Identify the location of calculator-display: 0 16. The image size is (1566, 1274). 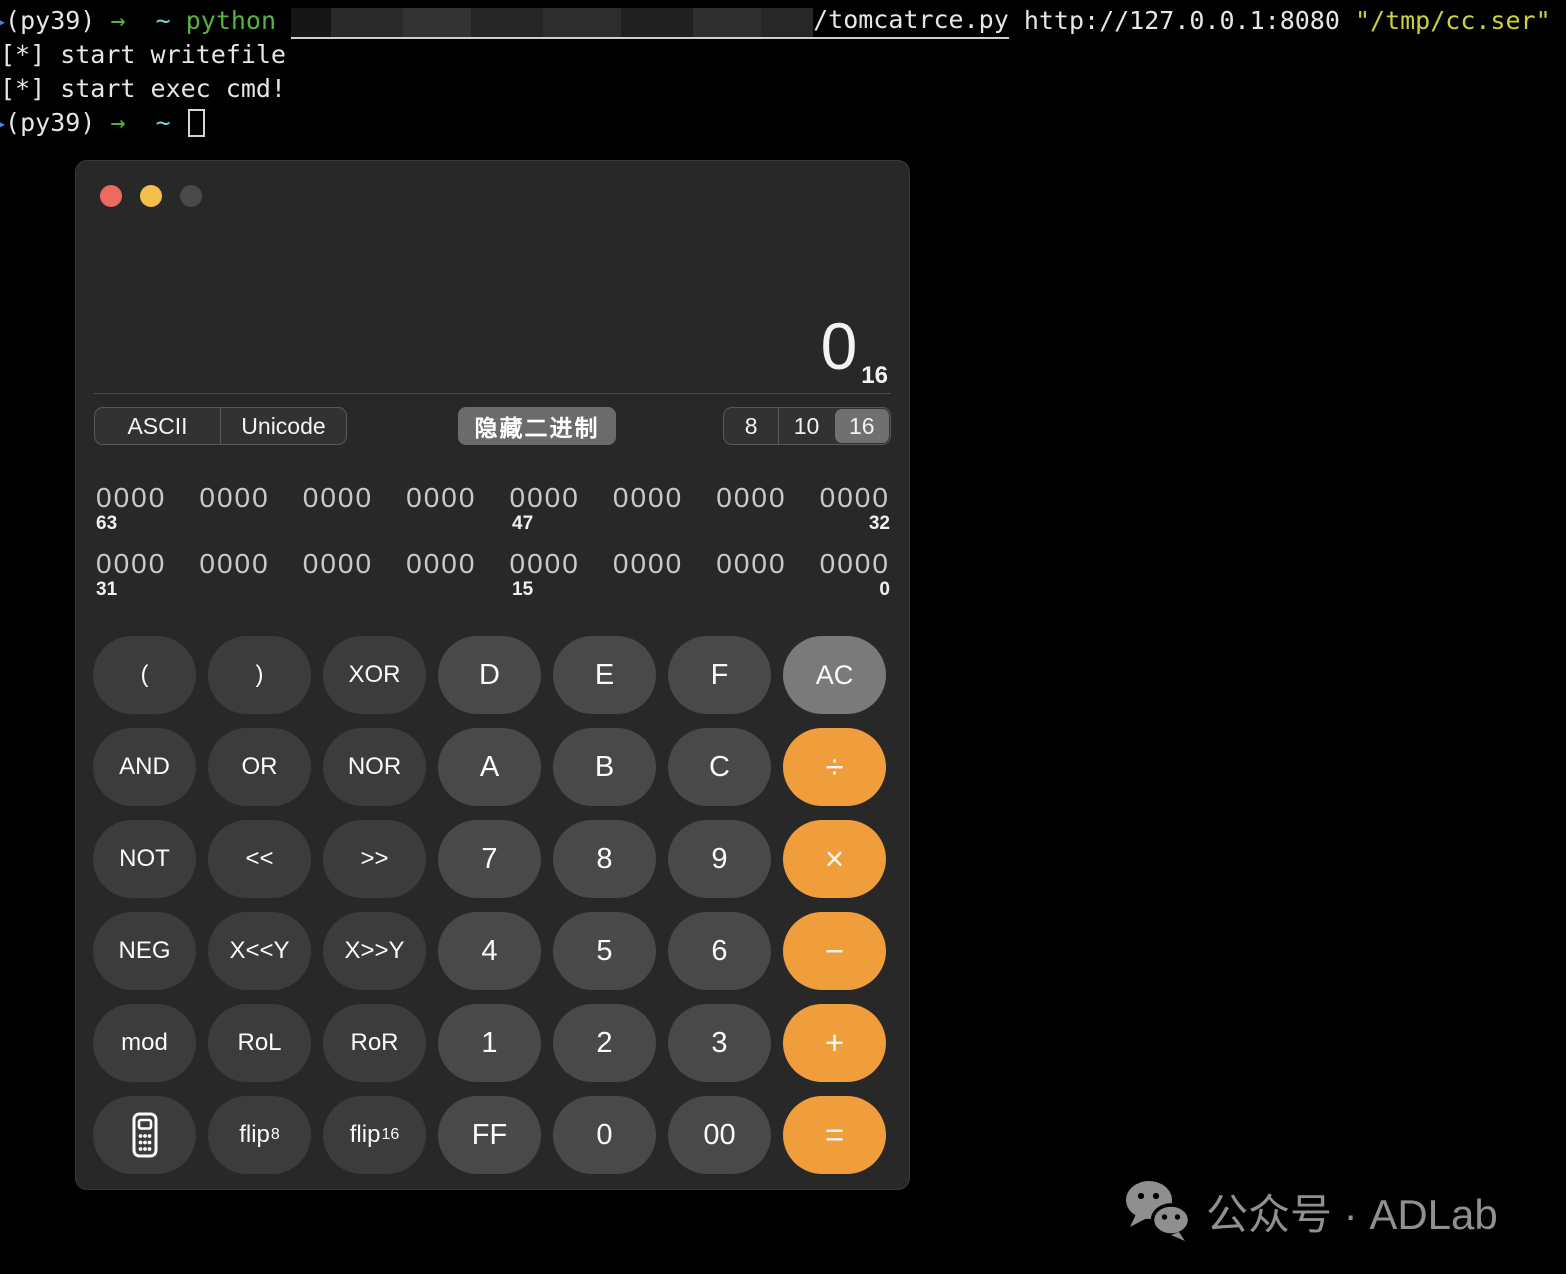
(854, 349).